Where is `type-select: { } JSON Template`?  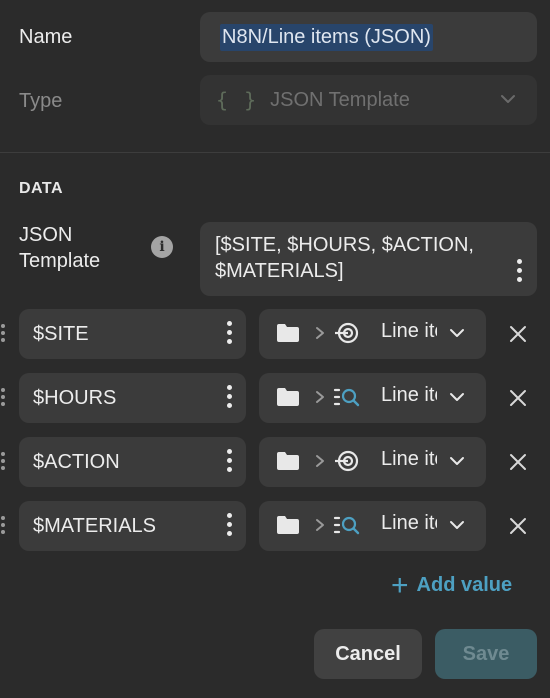
type-select: { } JSON Template is located at coordinates (368, 100).